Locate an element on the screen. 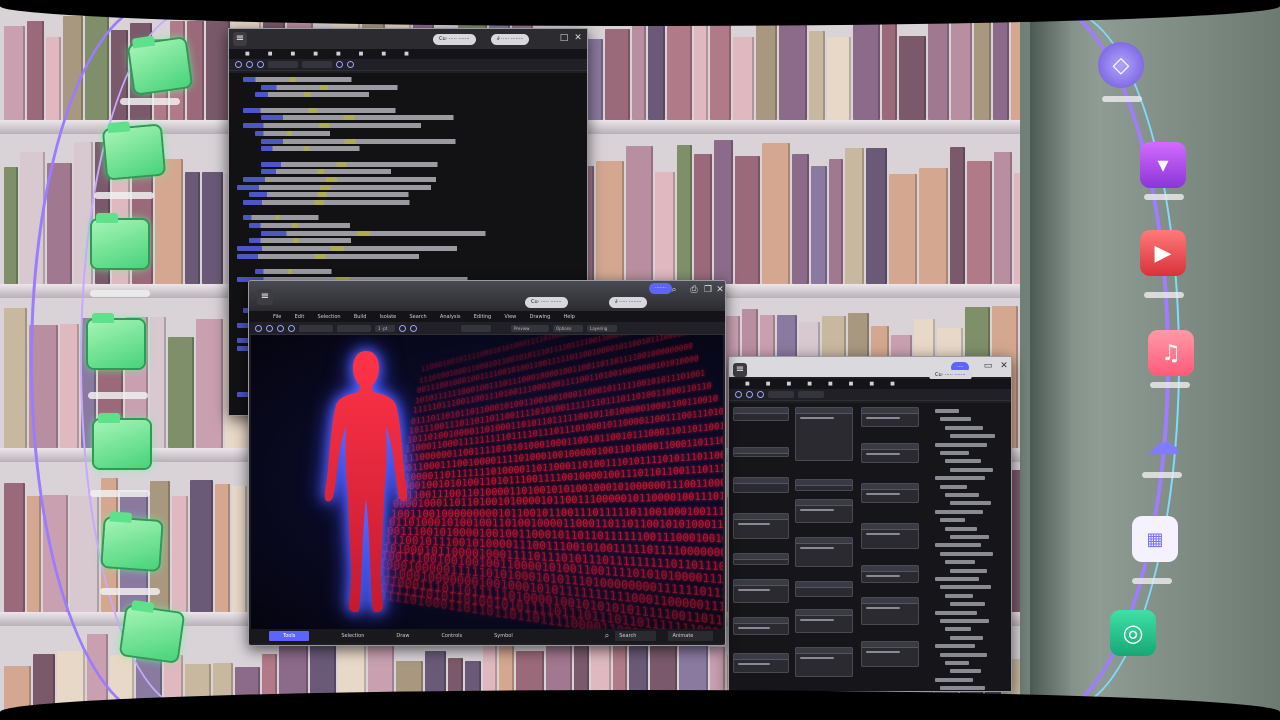 This screenshot has width=1280, height=720. viewer-window-tab-1: Cu· ····· ······· is located at coordinates (546, 302).